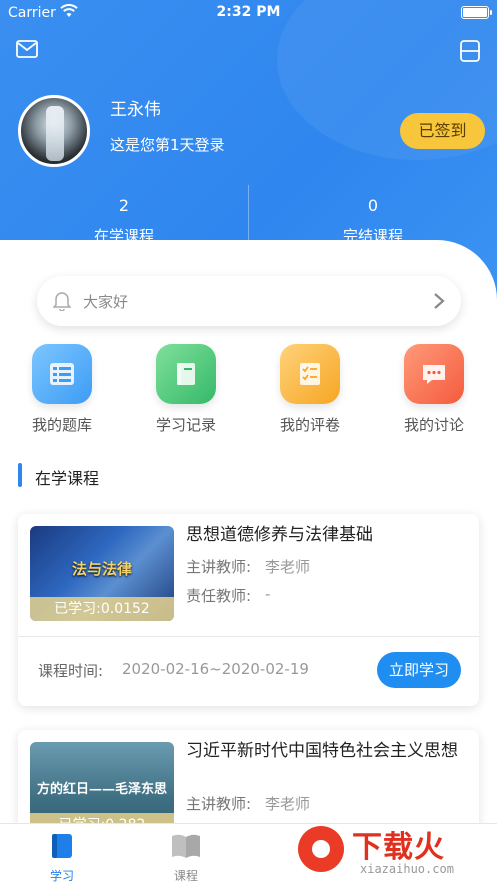  Describe the element at coordinates (54, 131) in the screenshot. I see `avatar` at that location.